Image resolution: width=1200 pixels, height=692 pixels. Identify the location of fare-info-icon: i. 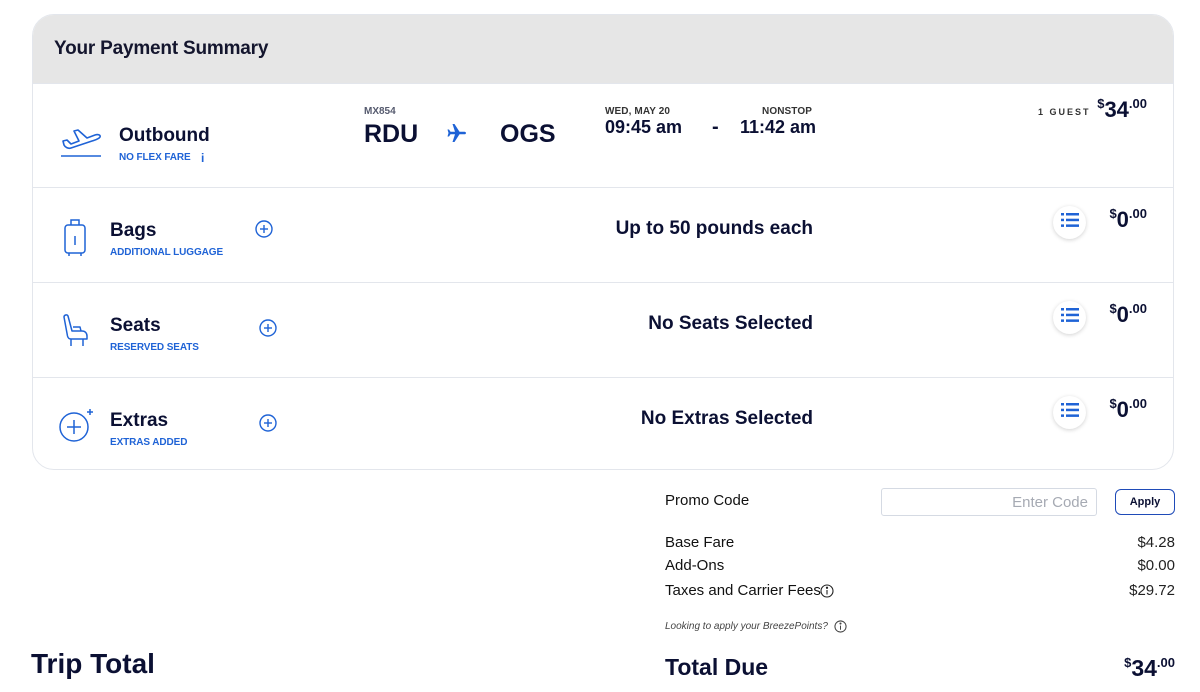
(202, 158).